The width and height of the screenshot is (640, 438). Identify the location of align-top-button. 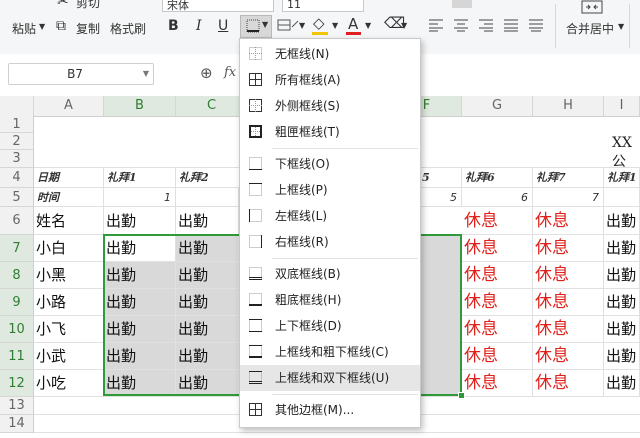
(462, 4).